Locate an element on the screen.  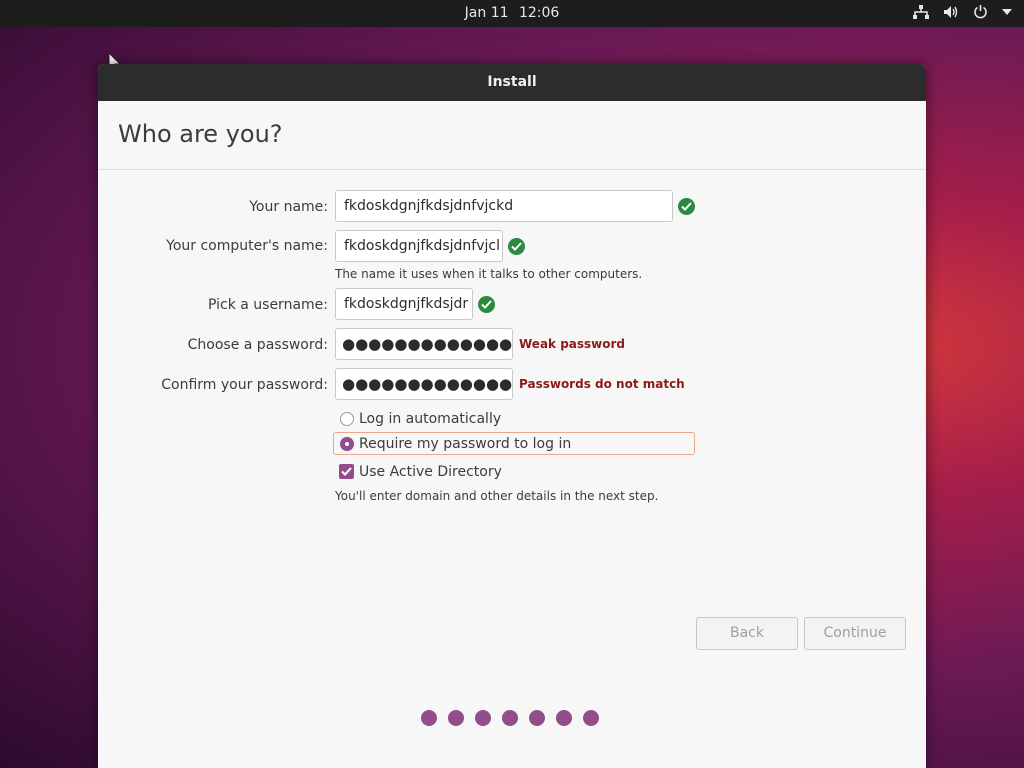
back-button: Back is located at coordinates (747, 633).